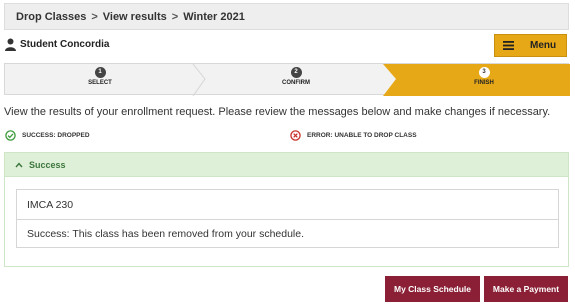 The image size is (575, 306). Describe the element at coordinates (484, 83) in the screenshot. I see `step-label: FINISH` at that location.